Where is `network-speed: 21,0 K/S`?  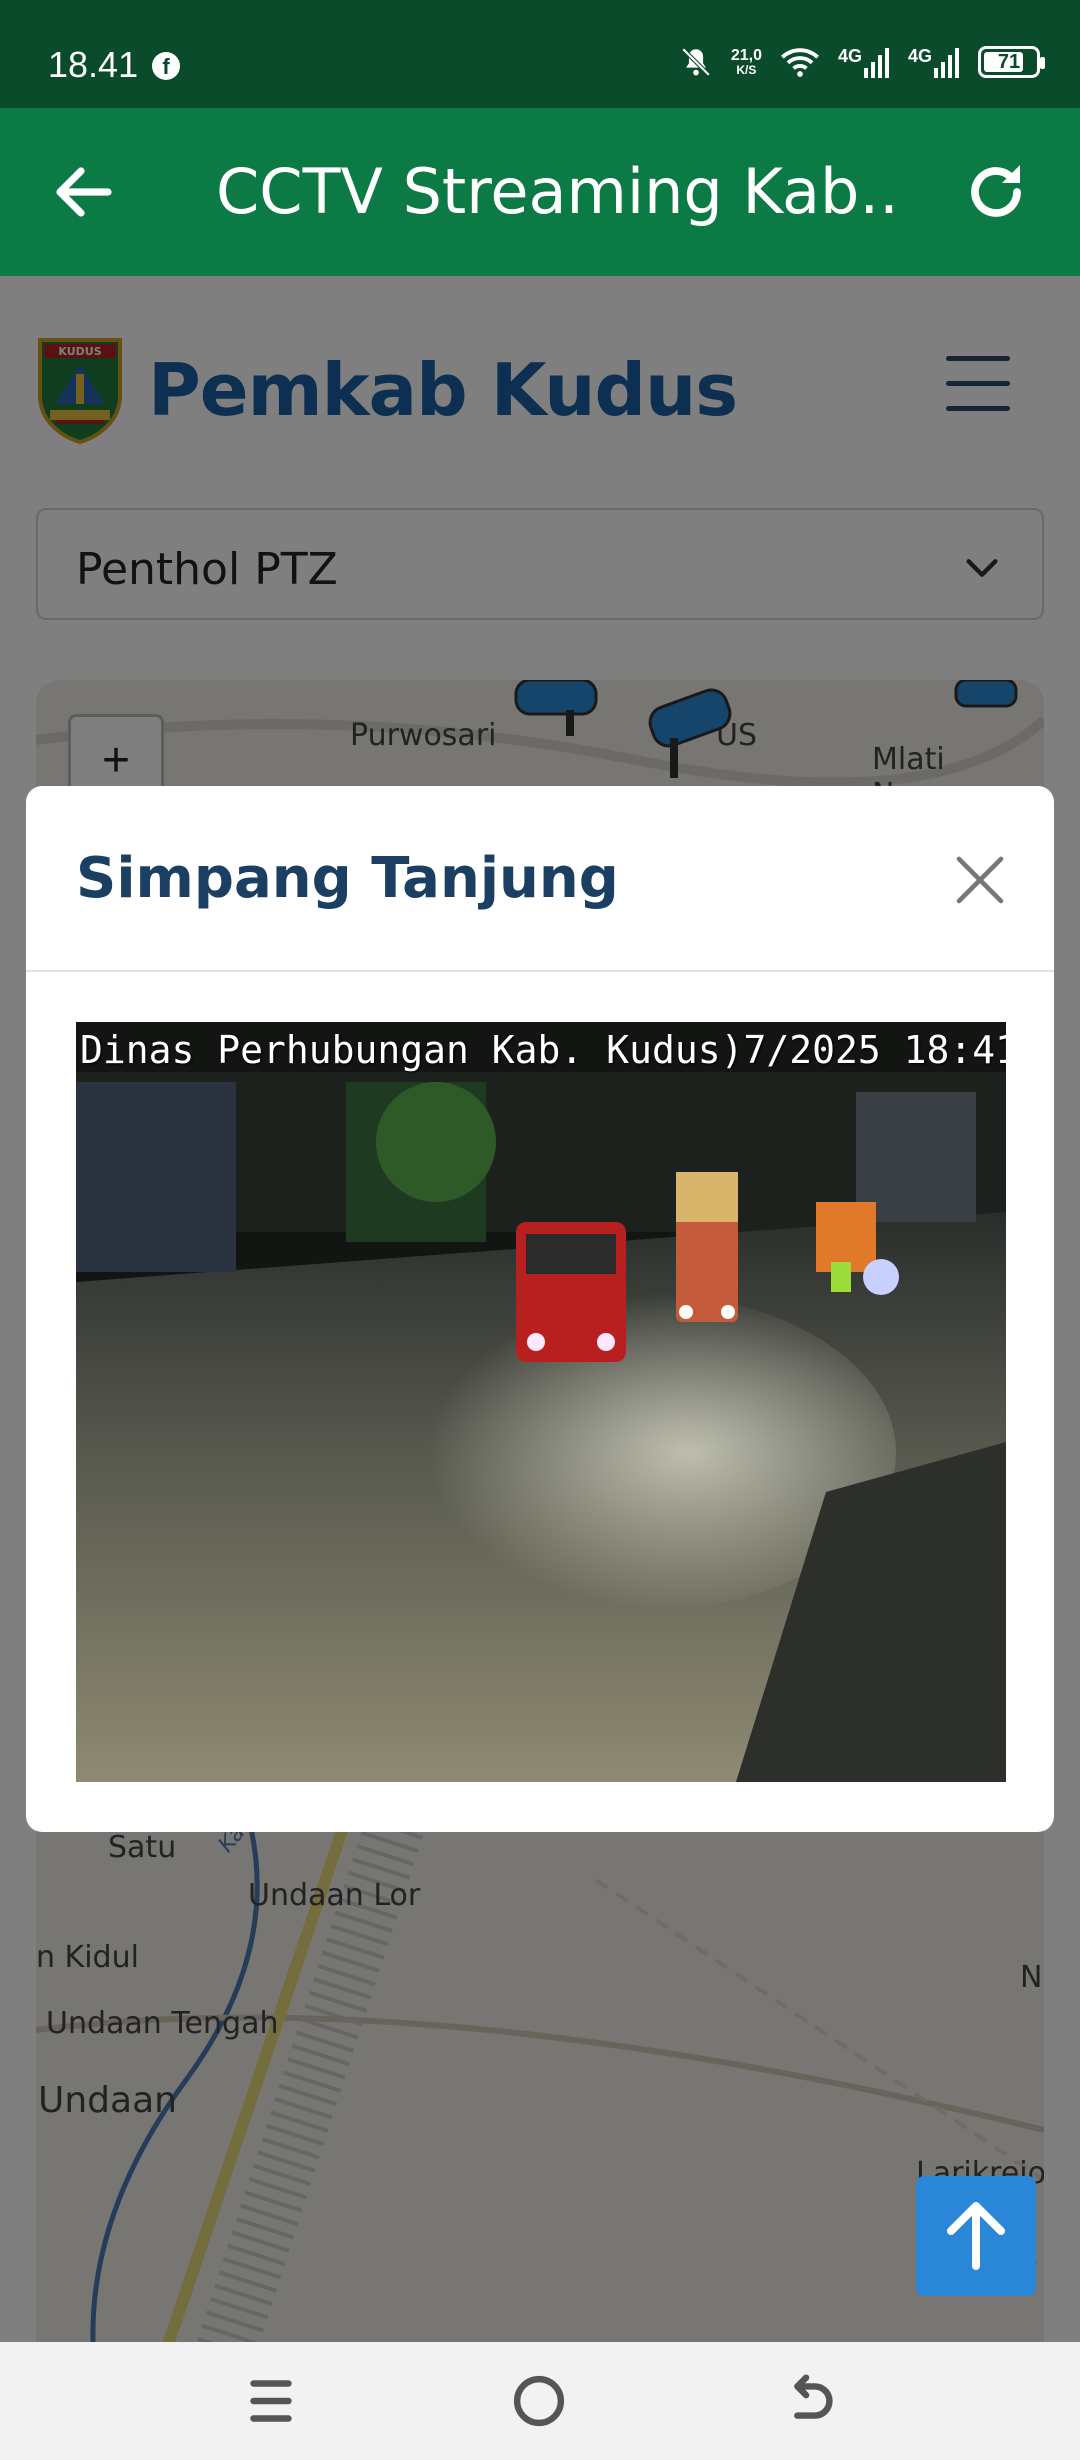 network-speed: 21,0 K/S is located at coordinates (746, 61).